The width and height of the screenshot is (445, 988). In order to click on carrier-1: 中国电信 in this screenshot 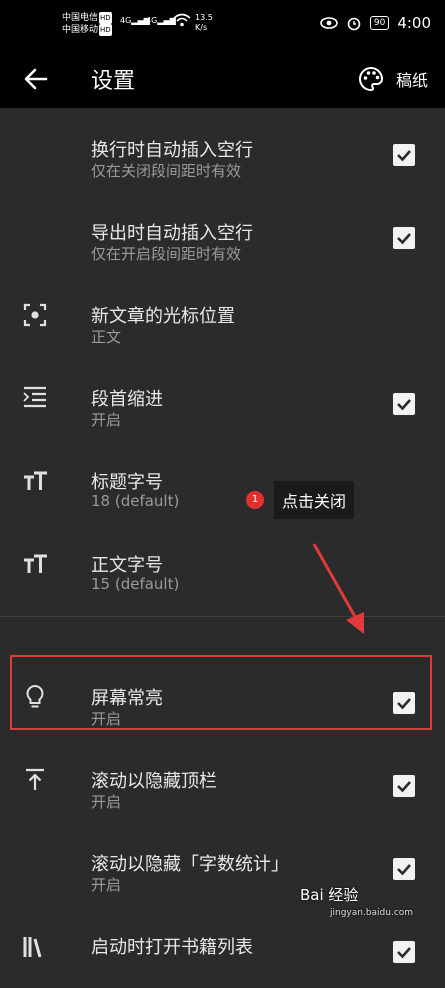, I will do `click(80, 18)`.